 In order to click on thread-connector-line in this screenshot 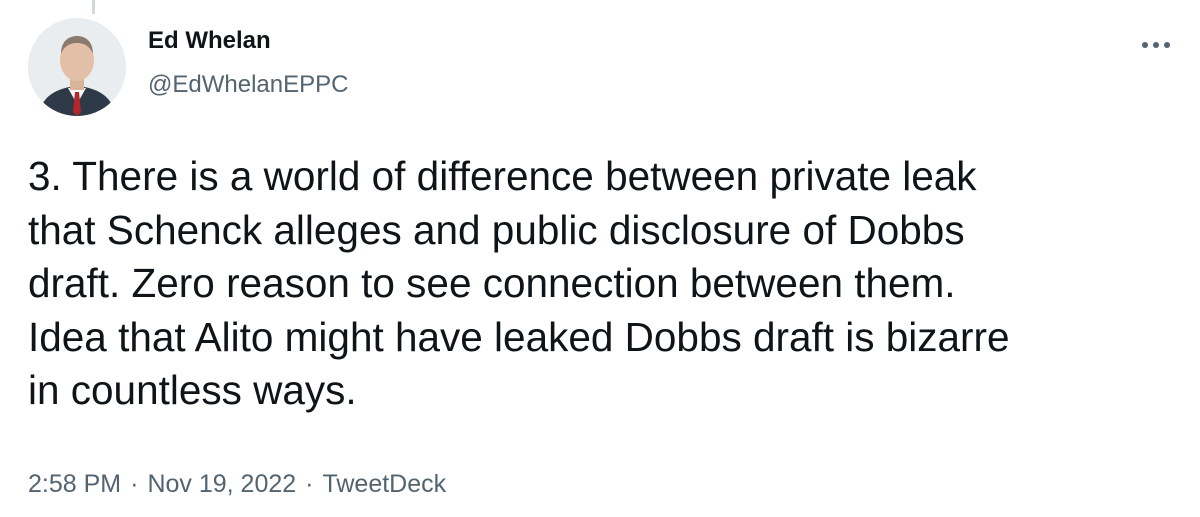, I will do `click(93, 7)`.